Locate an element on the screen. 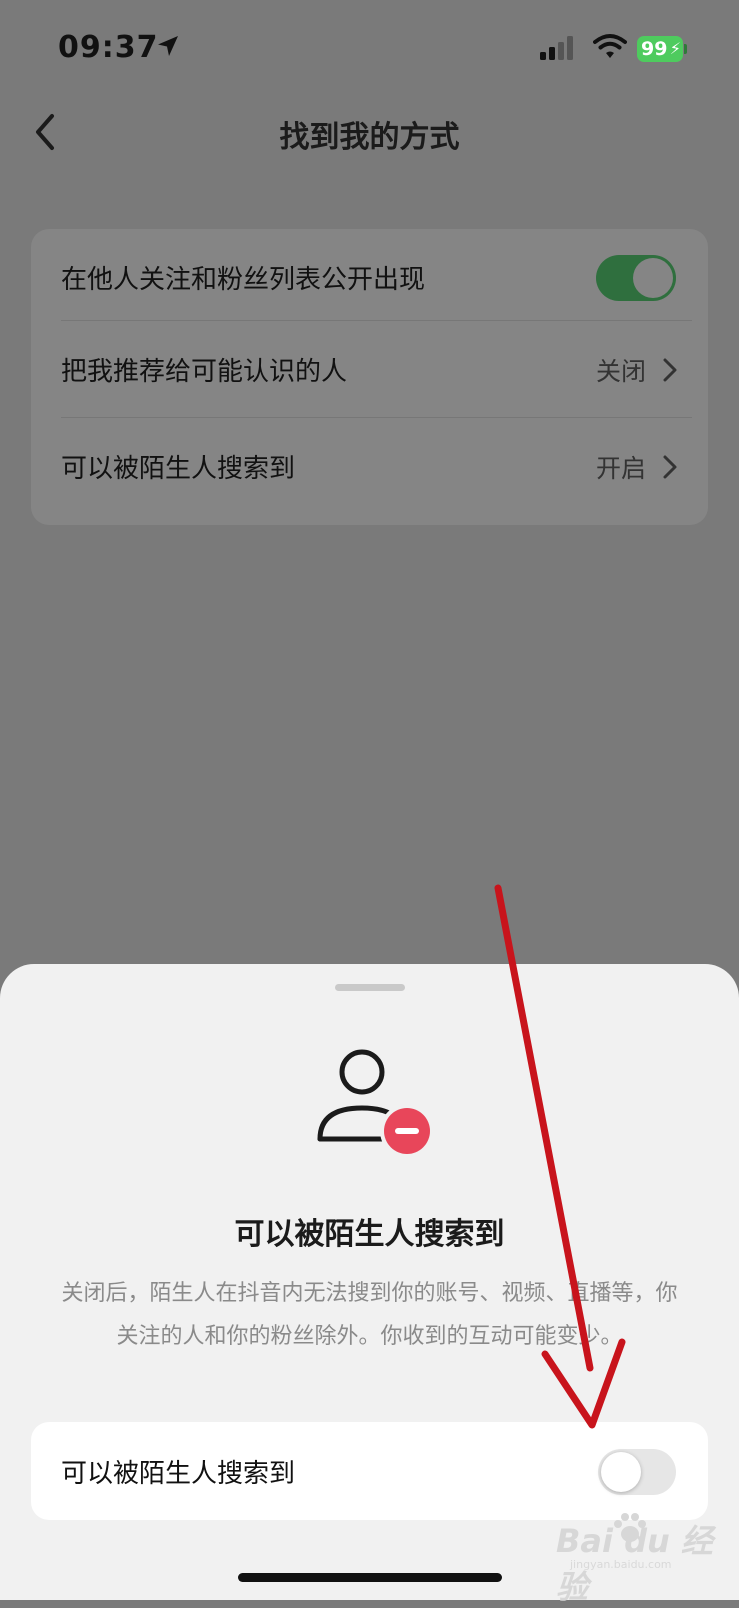 This screenshot has height=1608, width=739. page-title: 找到我的方式 is located at coordinates (369, 137).